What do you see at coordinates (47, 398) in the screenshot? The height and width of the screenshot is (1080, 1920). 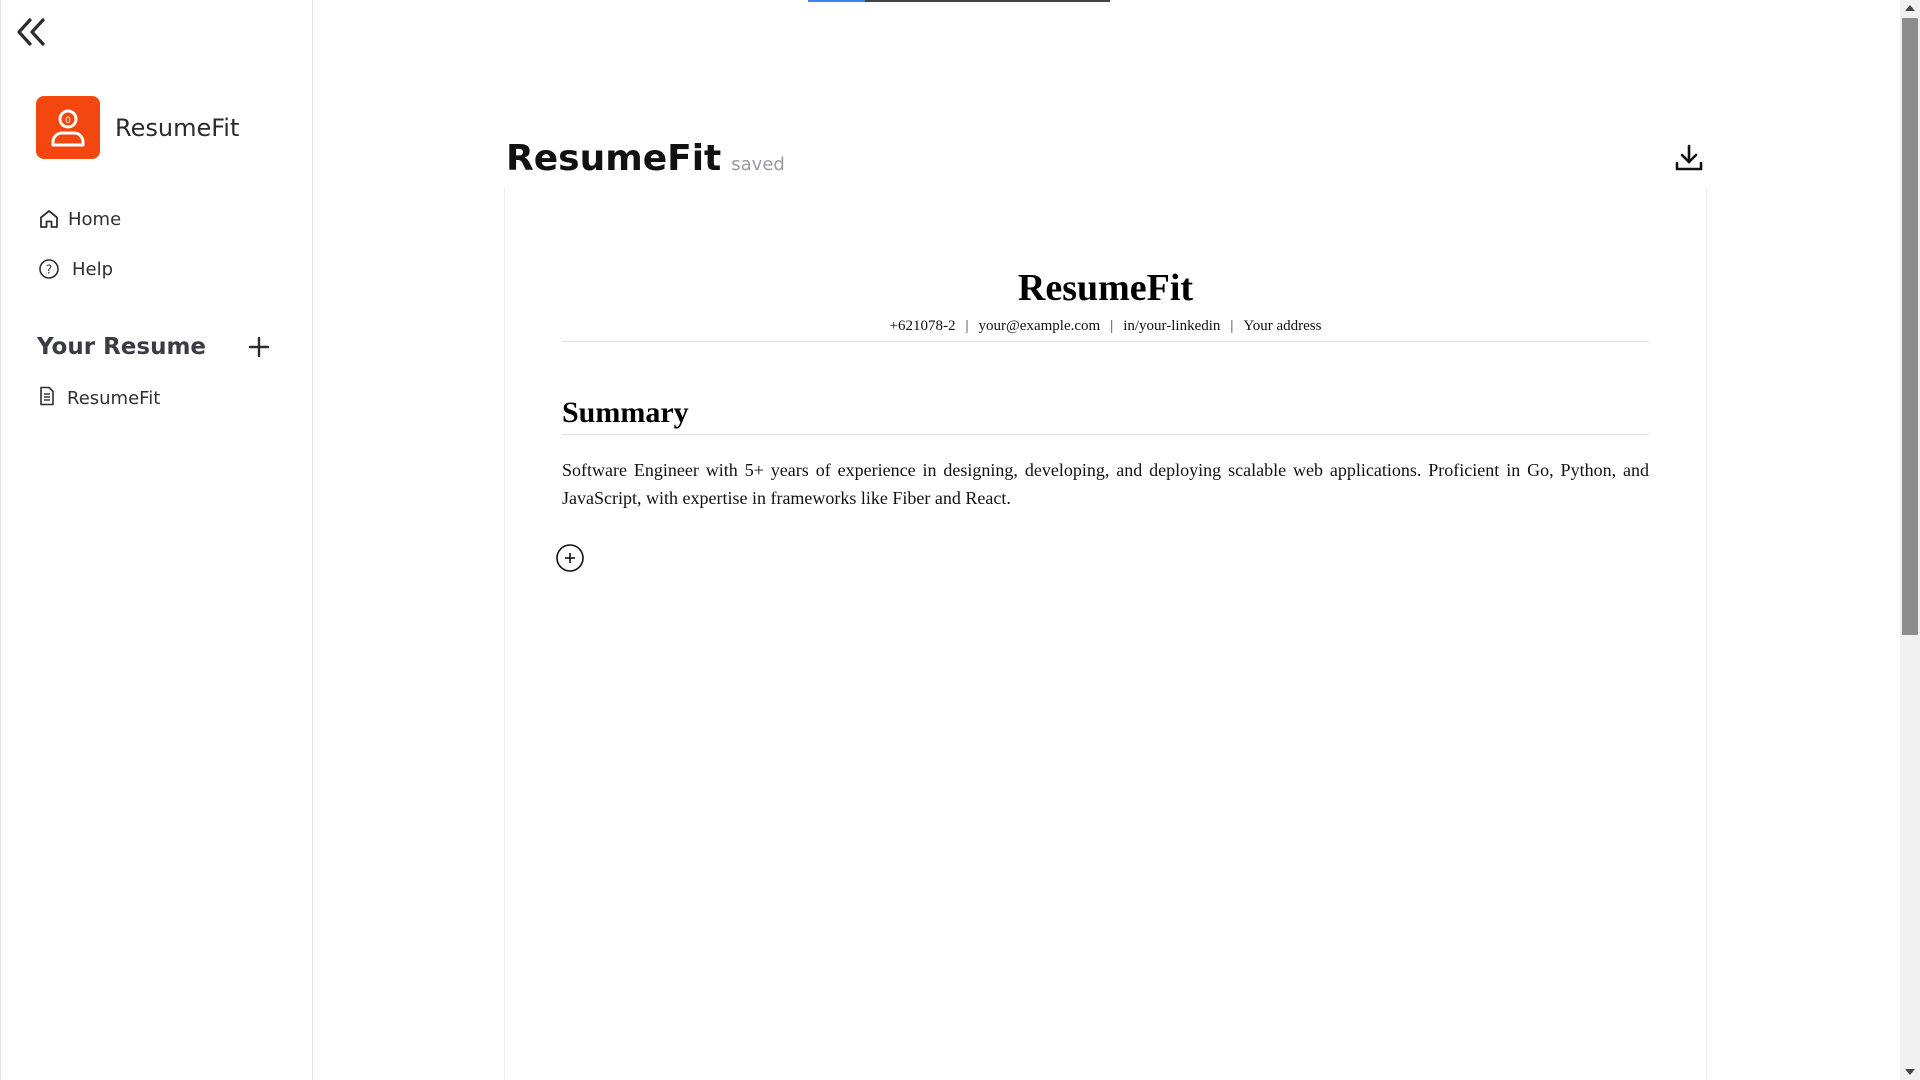 I see `document-icon` at bounding box center [47, 398].